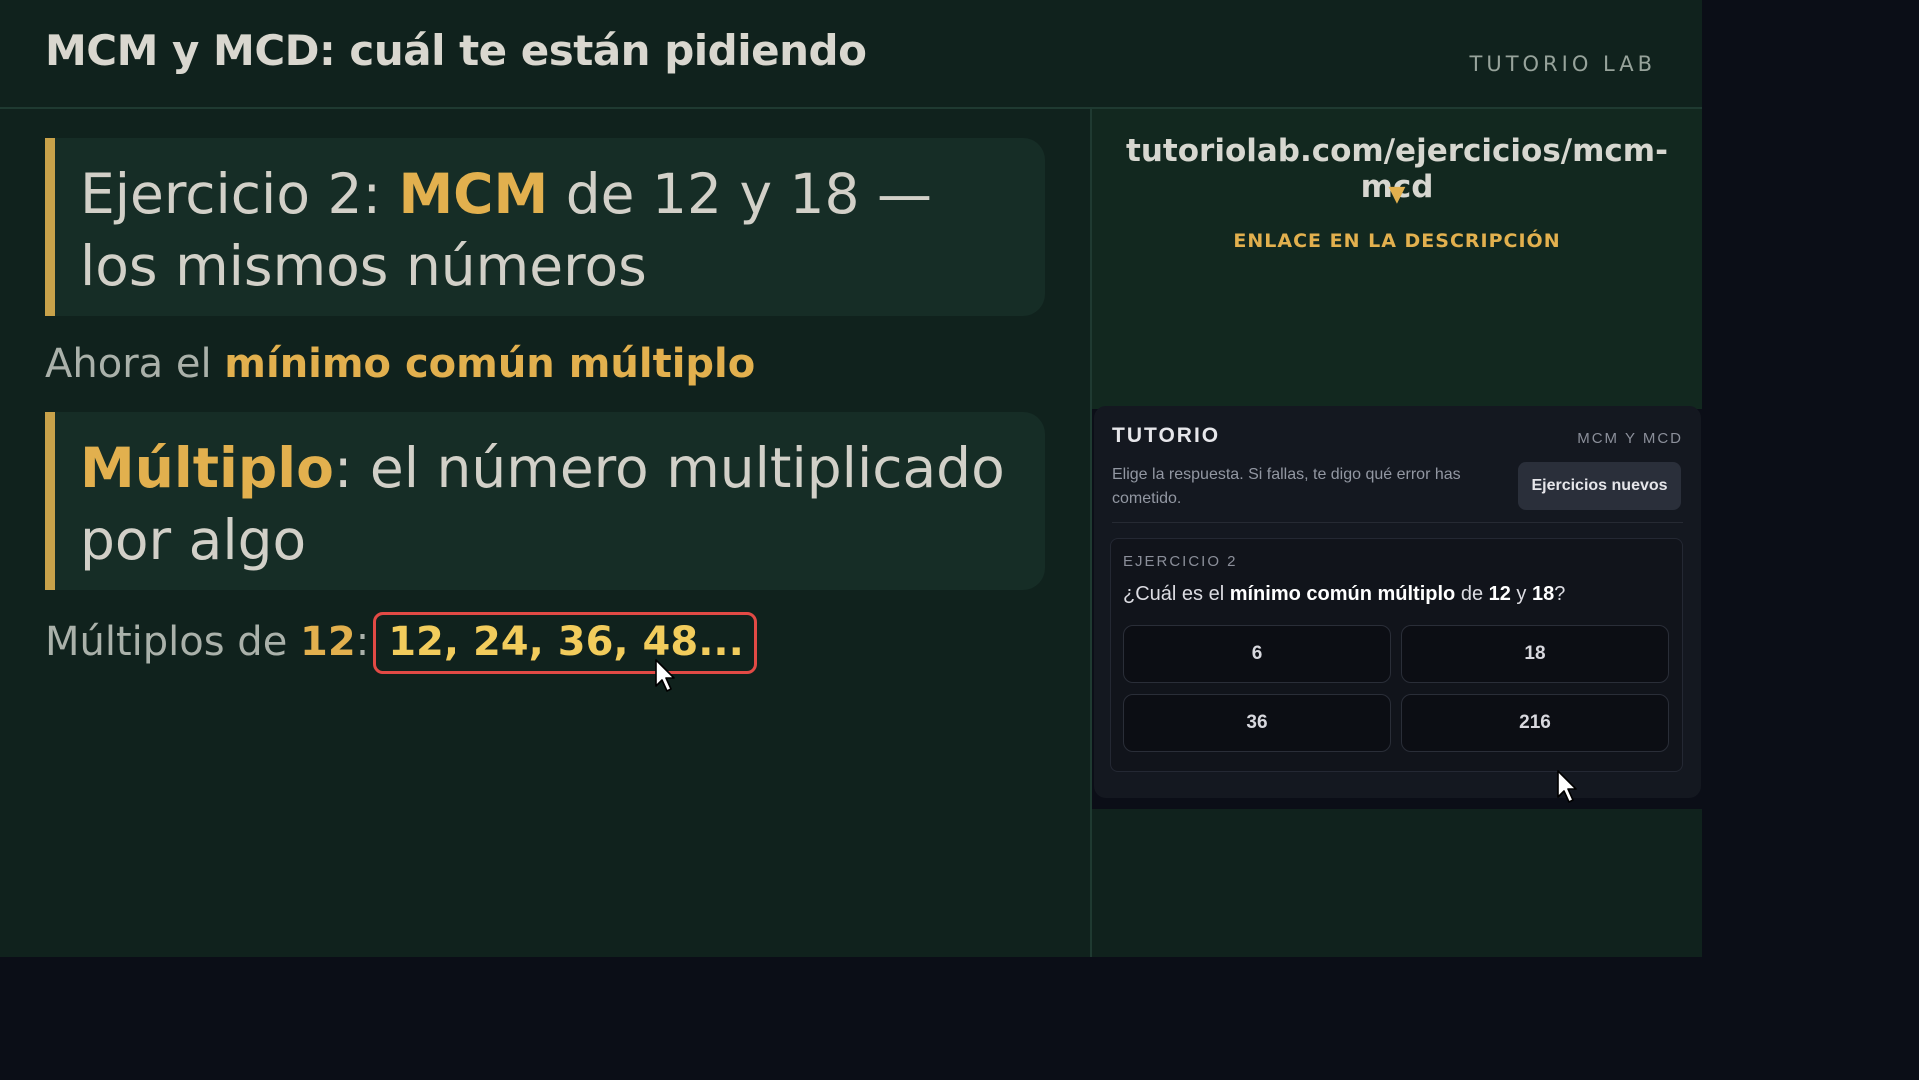  I want to click on question-text: ¿Cuál es el, so click(1176, 594).